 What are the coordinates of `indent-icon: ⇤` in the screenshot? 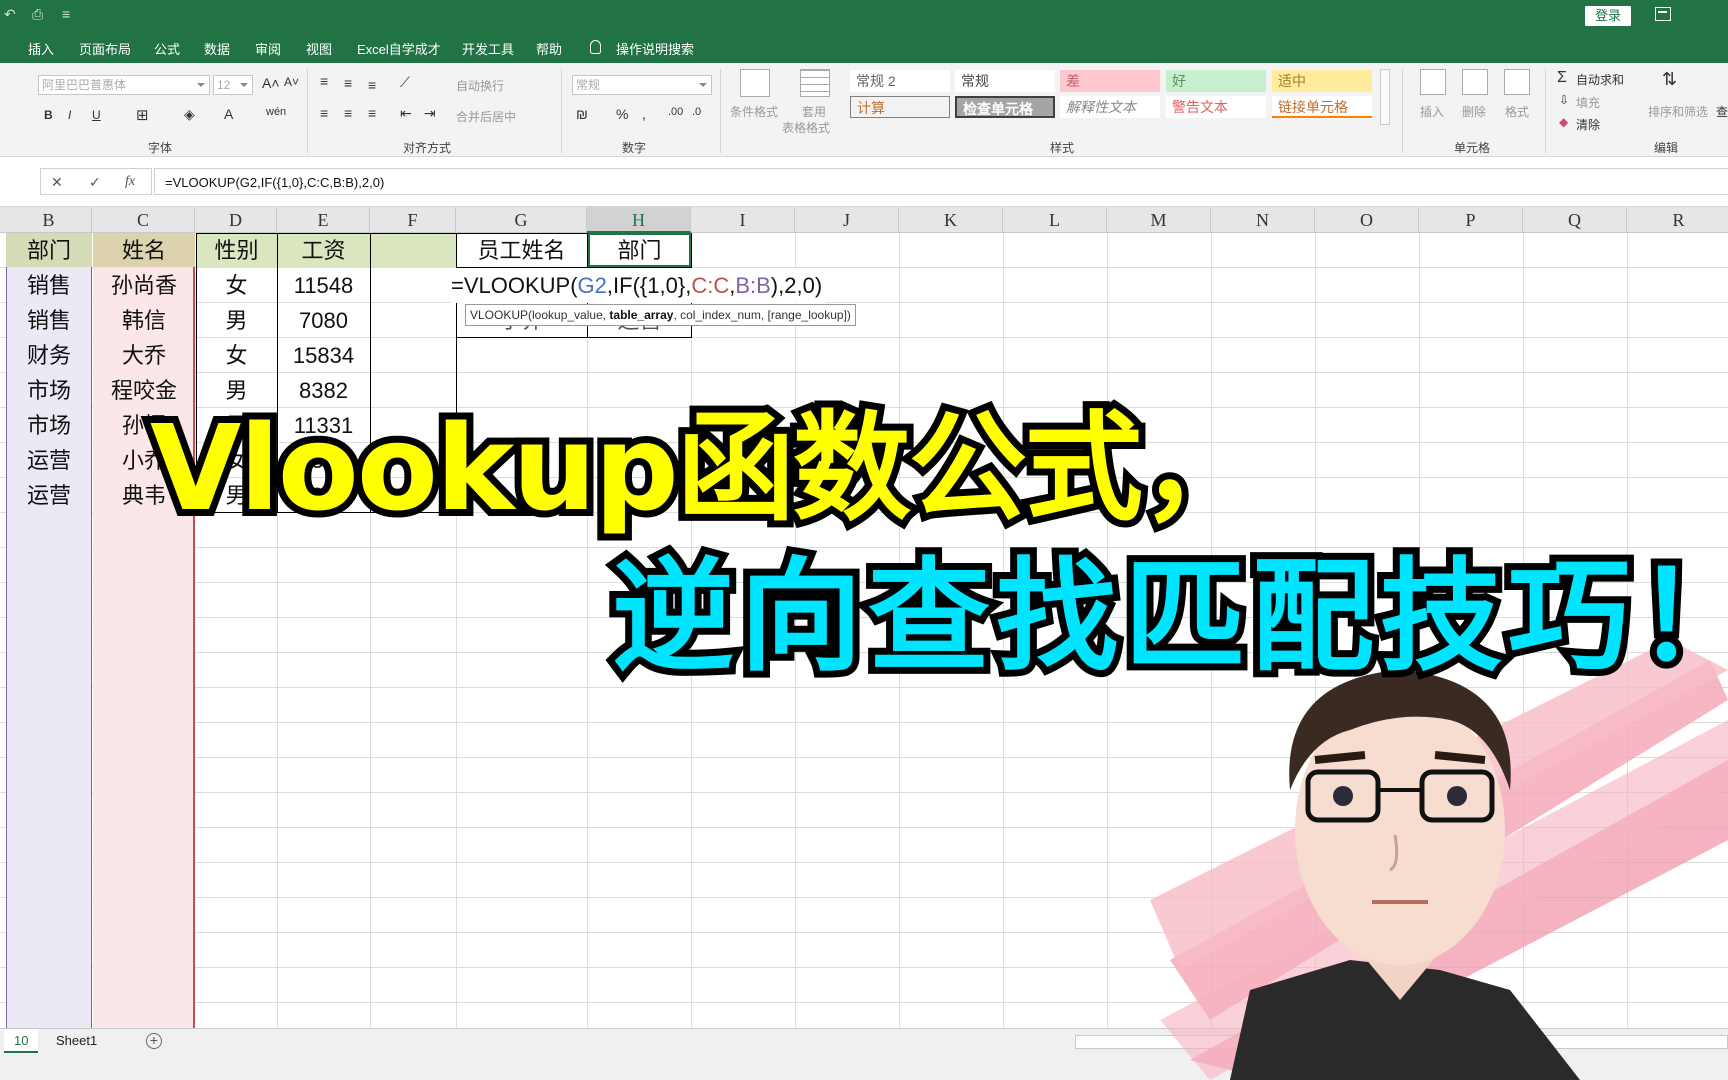 It's located at (406, 113).